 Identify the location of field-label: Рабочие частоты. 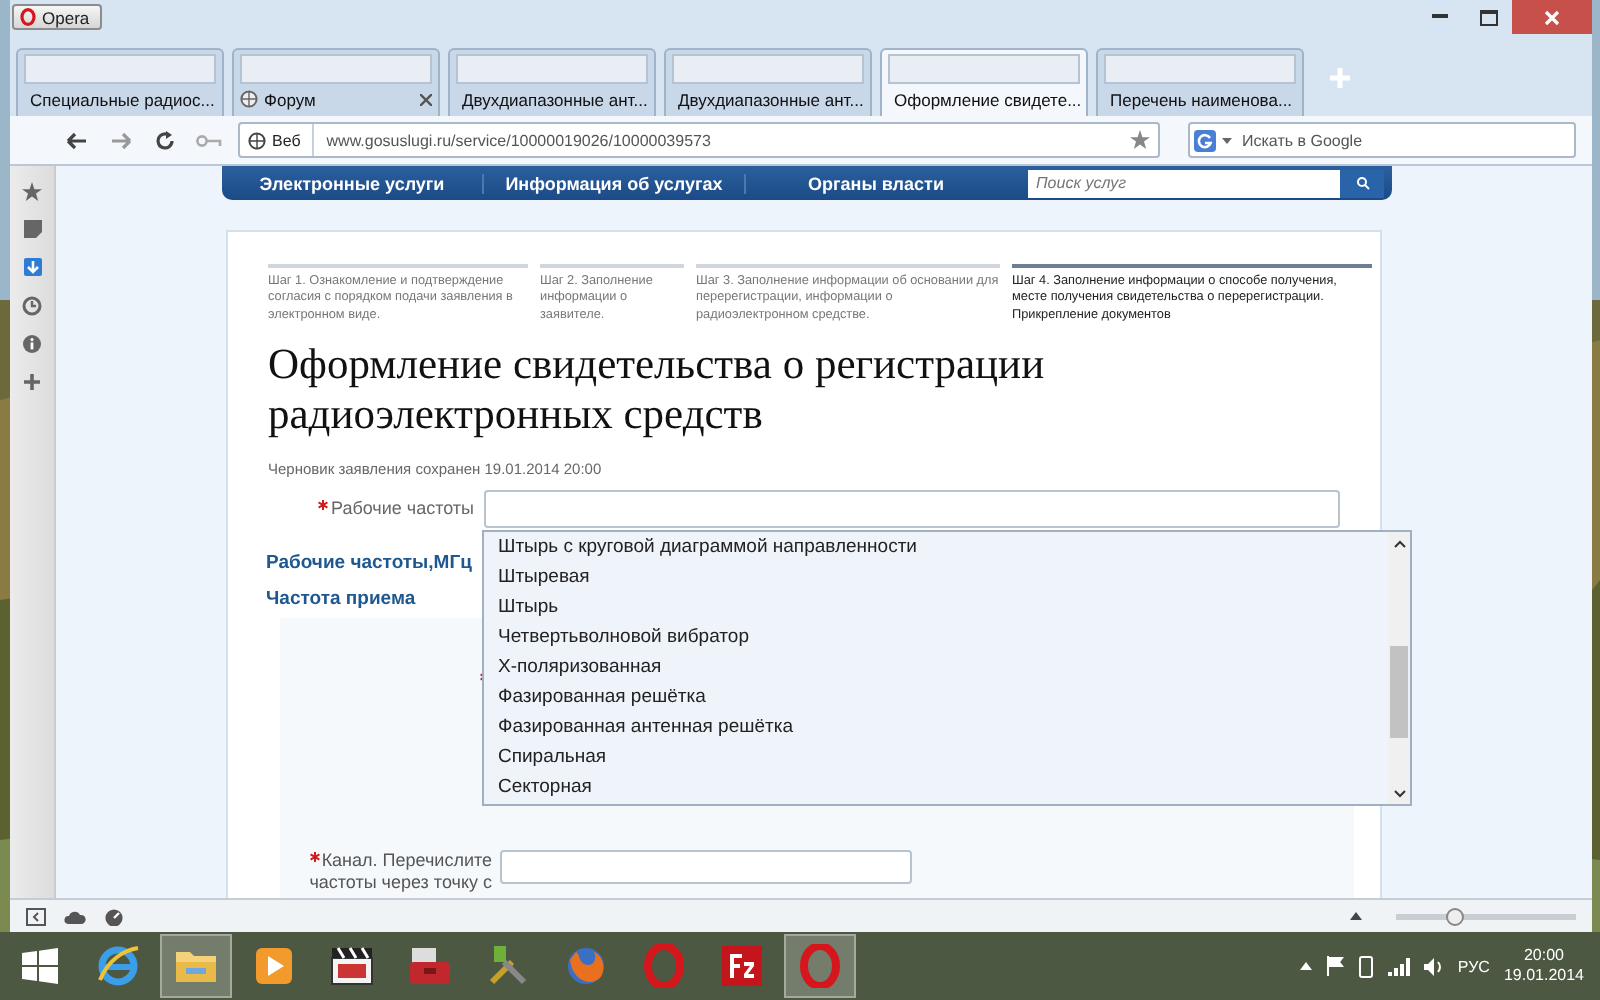
(376, 508).